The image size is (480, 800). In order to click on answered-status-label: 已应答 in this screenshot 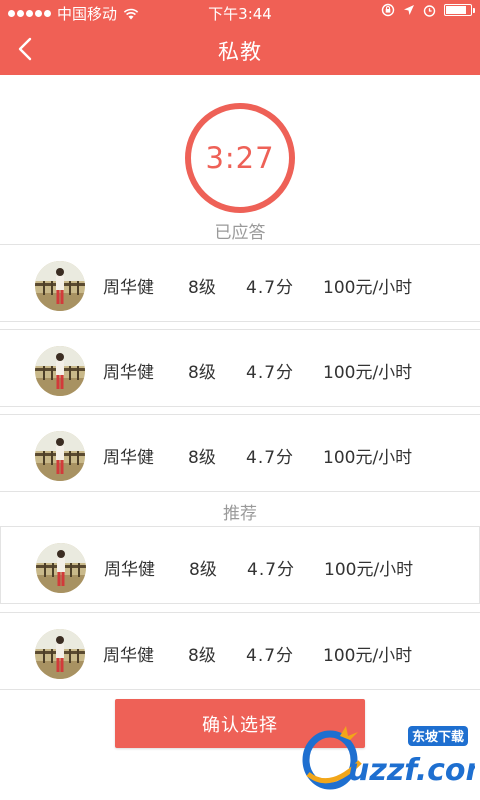, I will do `click(240, 233)`.